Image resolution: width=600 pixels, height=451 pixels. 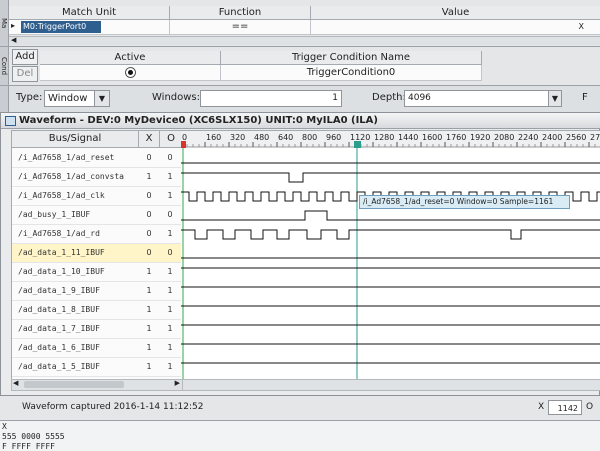 I want to click on active-radio, so click(x=130, y=72).